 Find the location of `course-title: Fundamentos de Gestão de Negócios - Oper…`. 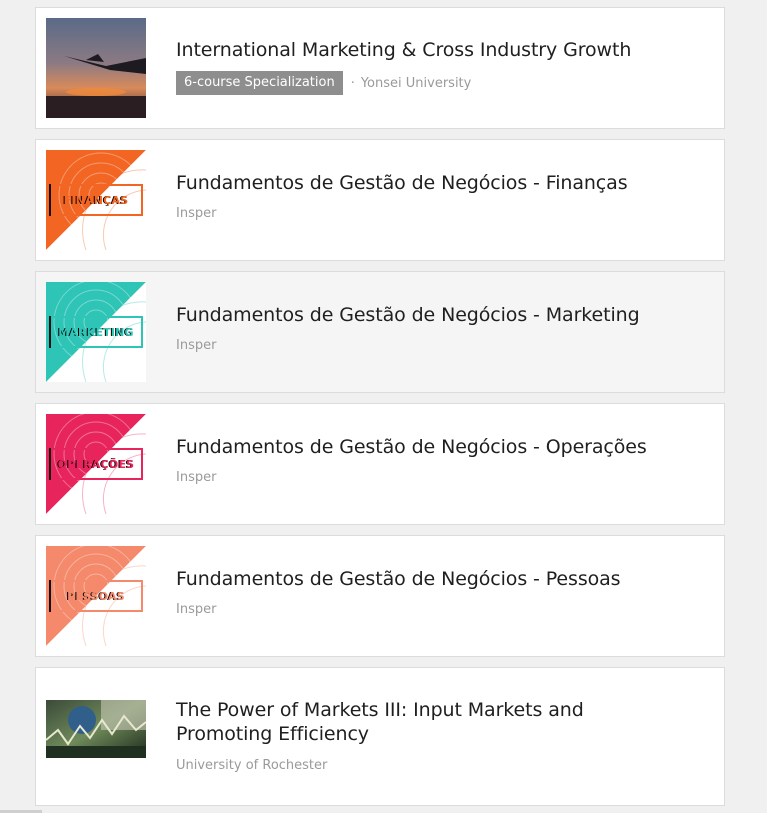

course-title: Fundamentos de Gestão de Negócios - Oper… is located at coordinates (411, 447).